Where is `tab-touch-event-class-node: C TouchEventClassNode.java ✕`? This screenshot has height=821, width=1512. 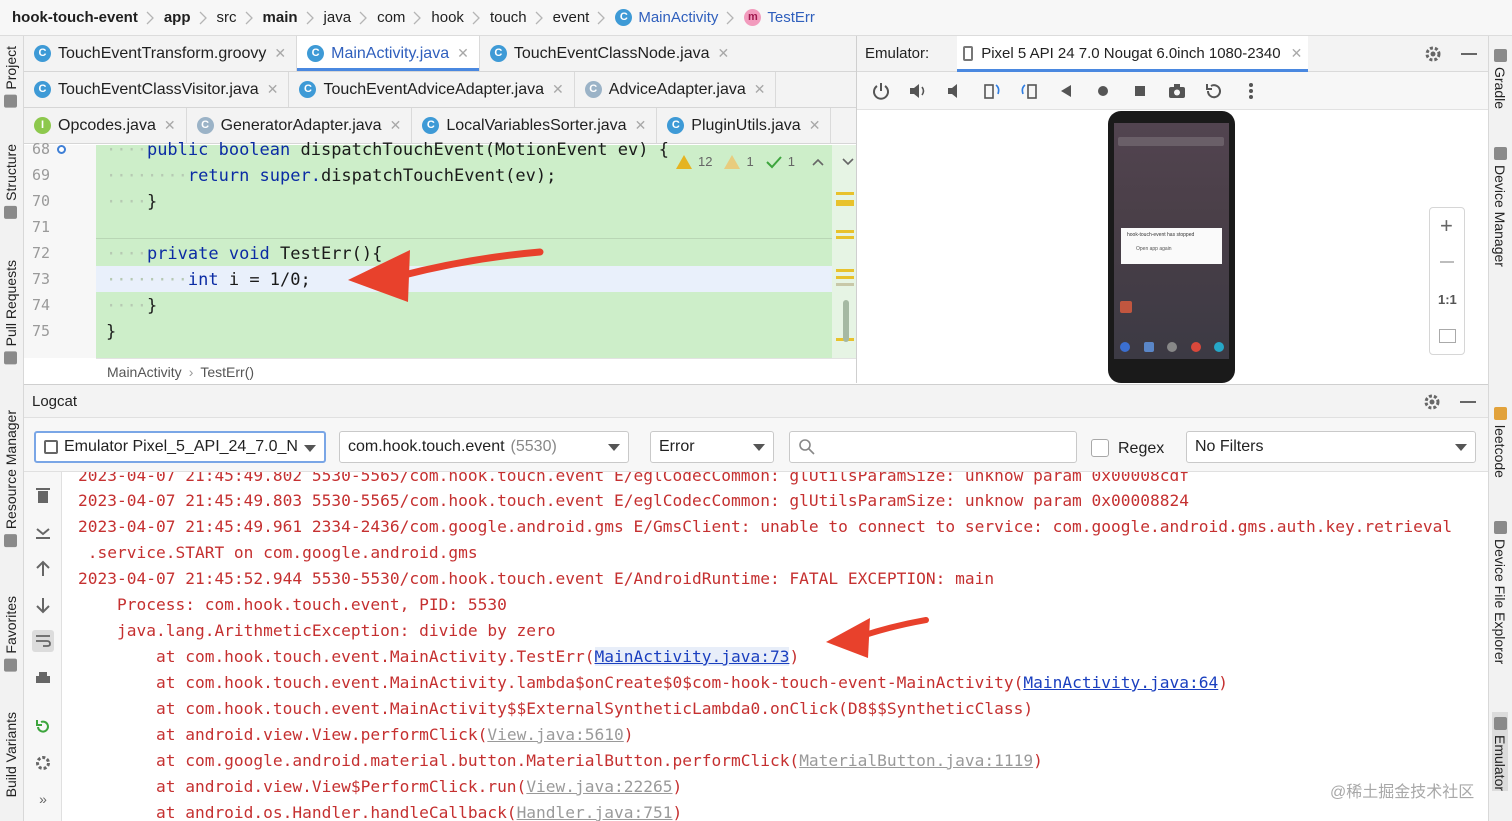 tab-touch-event-class-node: C TouchEventClassNode.java ✕ is located at coordinates (609, 53).